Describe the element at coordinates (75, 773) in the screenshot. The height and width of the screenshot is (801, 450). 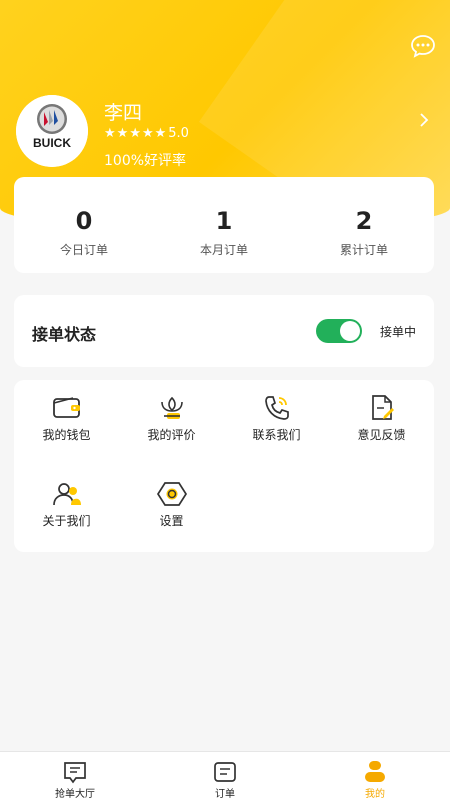
I see `hall-icon` at that location.